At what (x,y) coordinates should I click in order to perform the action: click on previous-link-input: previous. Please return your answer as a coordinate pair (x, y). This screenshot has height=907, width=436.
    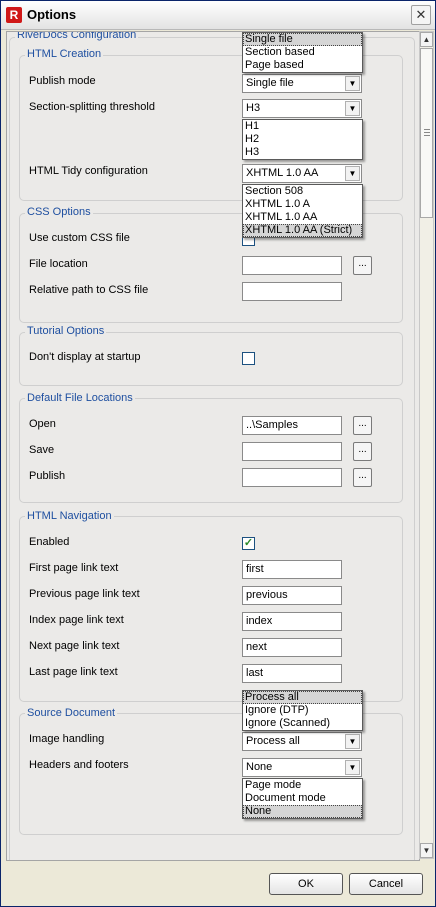
    Looking at the image, I should click on (292, 595).